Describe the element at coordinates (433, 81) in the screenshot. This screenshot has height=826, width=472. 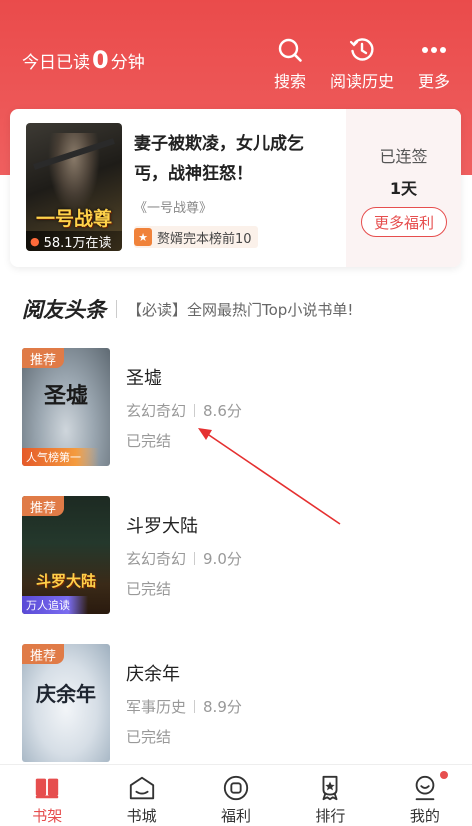
I see `more-label: 更多` at that location.